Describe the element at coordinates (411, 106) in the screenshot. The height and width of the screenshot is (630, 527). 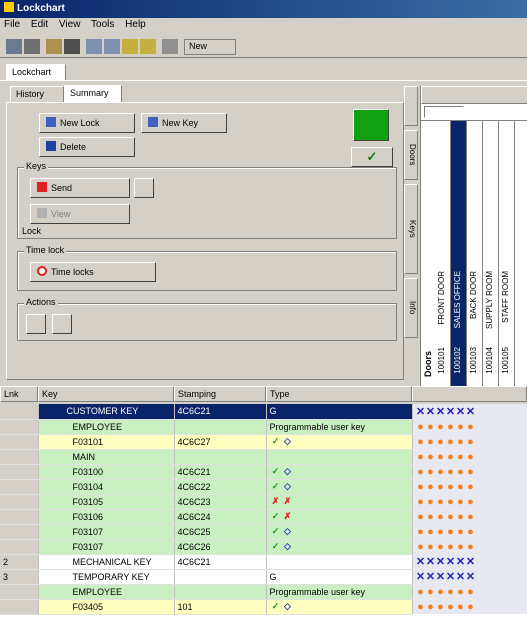
I see `tab-scroll-top` at that location.